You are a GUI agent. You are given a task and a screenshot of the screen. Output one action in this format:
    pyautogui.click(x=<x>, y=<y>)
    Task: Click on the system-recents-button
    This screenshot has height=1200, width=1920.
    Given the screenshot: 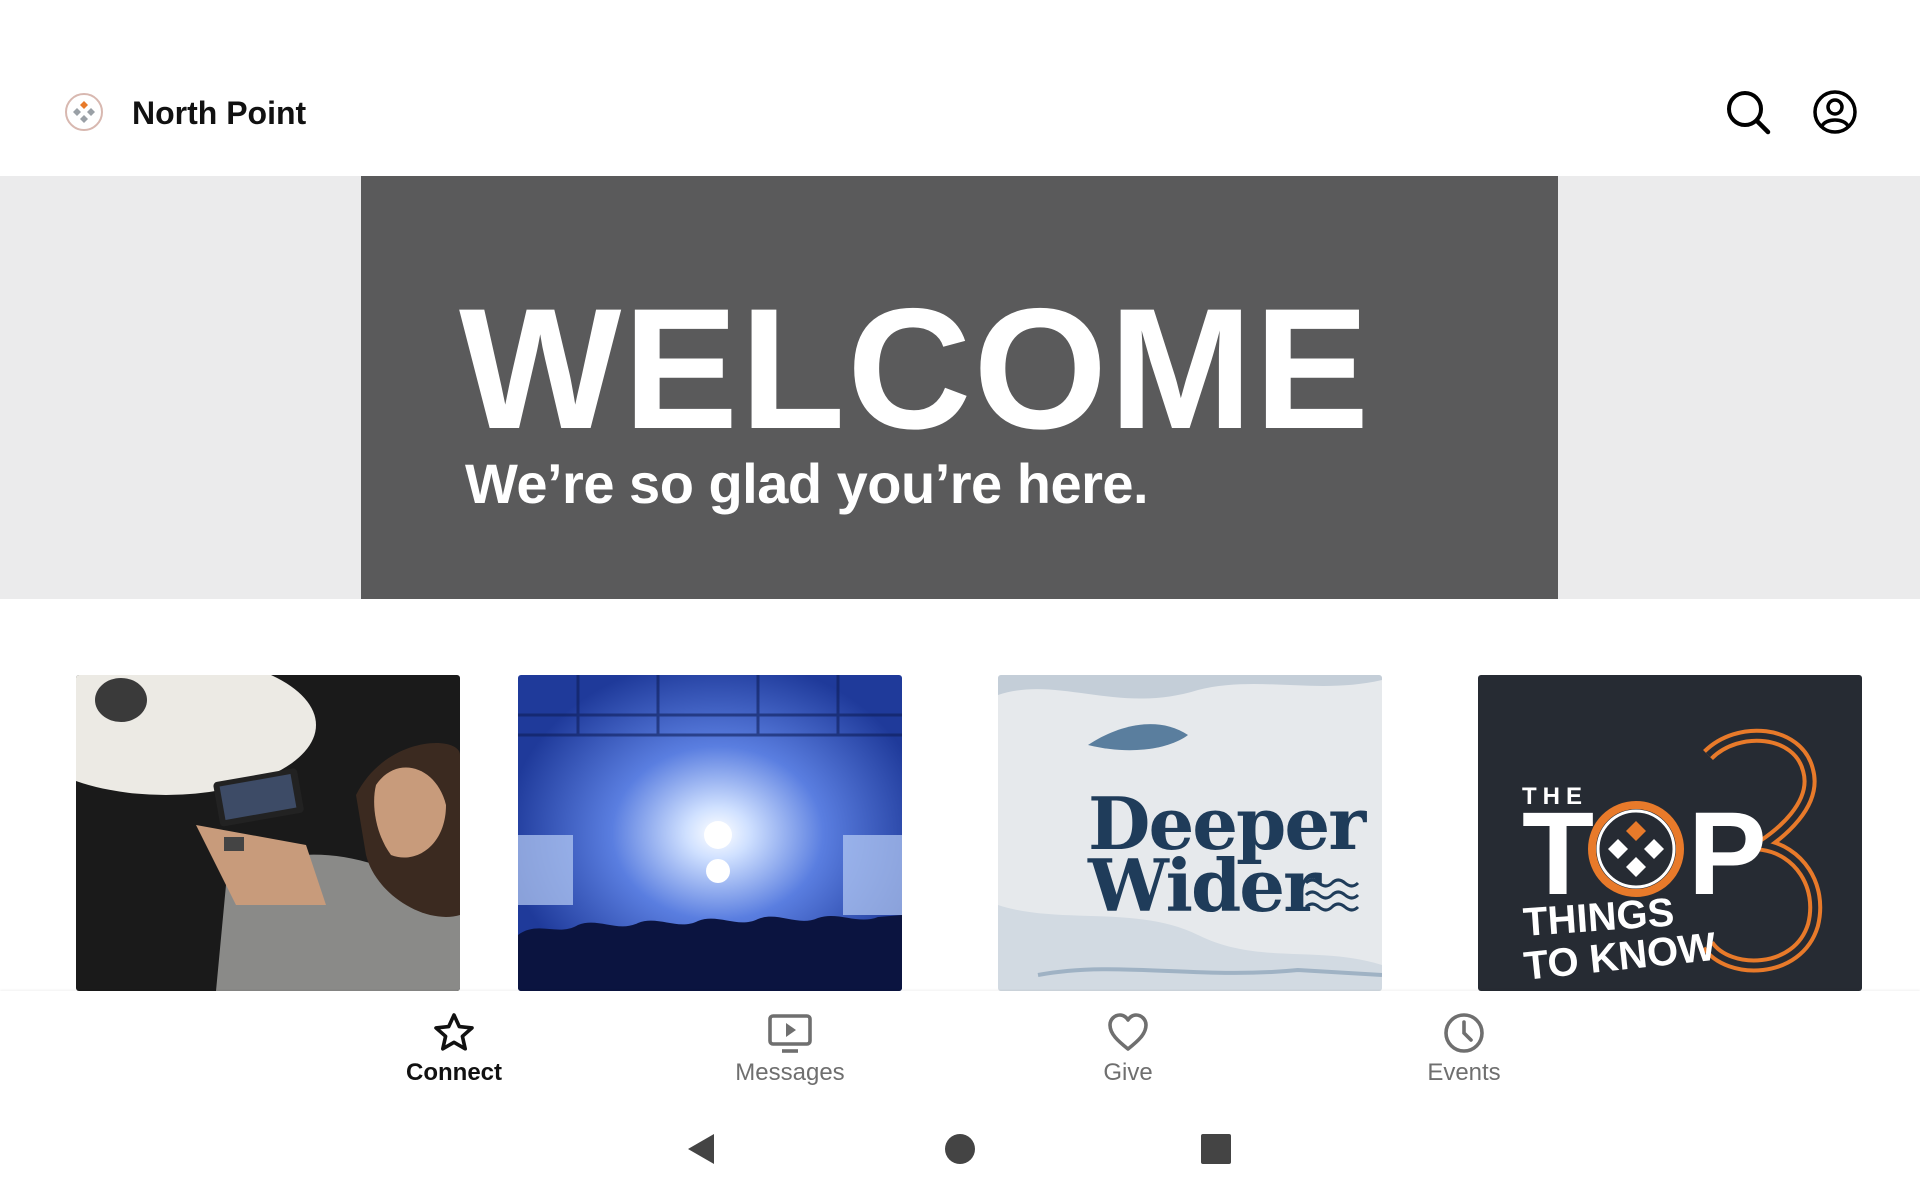 What is the action you would take?
    pyautogui.click(x=1216, y=1149)
    